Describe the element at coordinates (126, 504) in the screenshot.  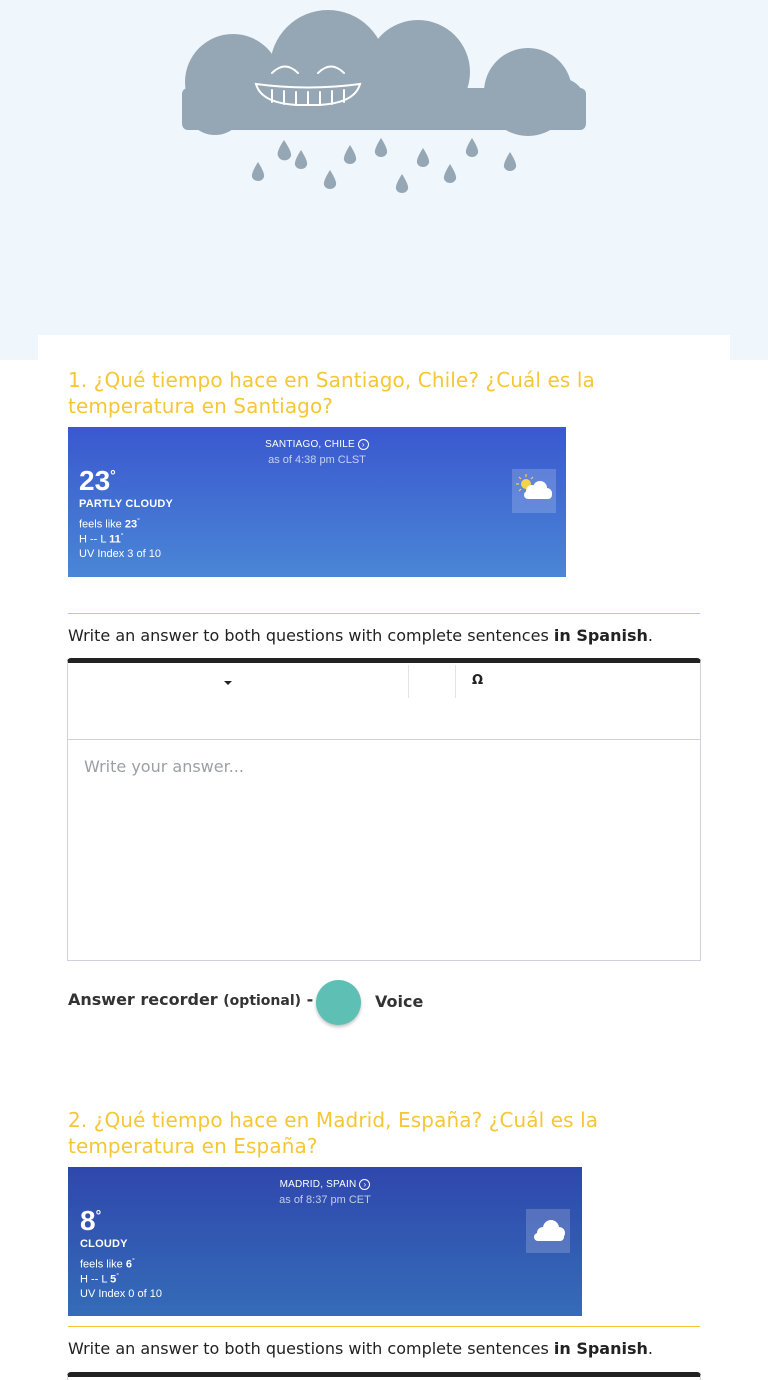
I see `weather-condition: PARTLY CLOUDY` at that location.